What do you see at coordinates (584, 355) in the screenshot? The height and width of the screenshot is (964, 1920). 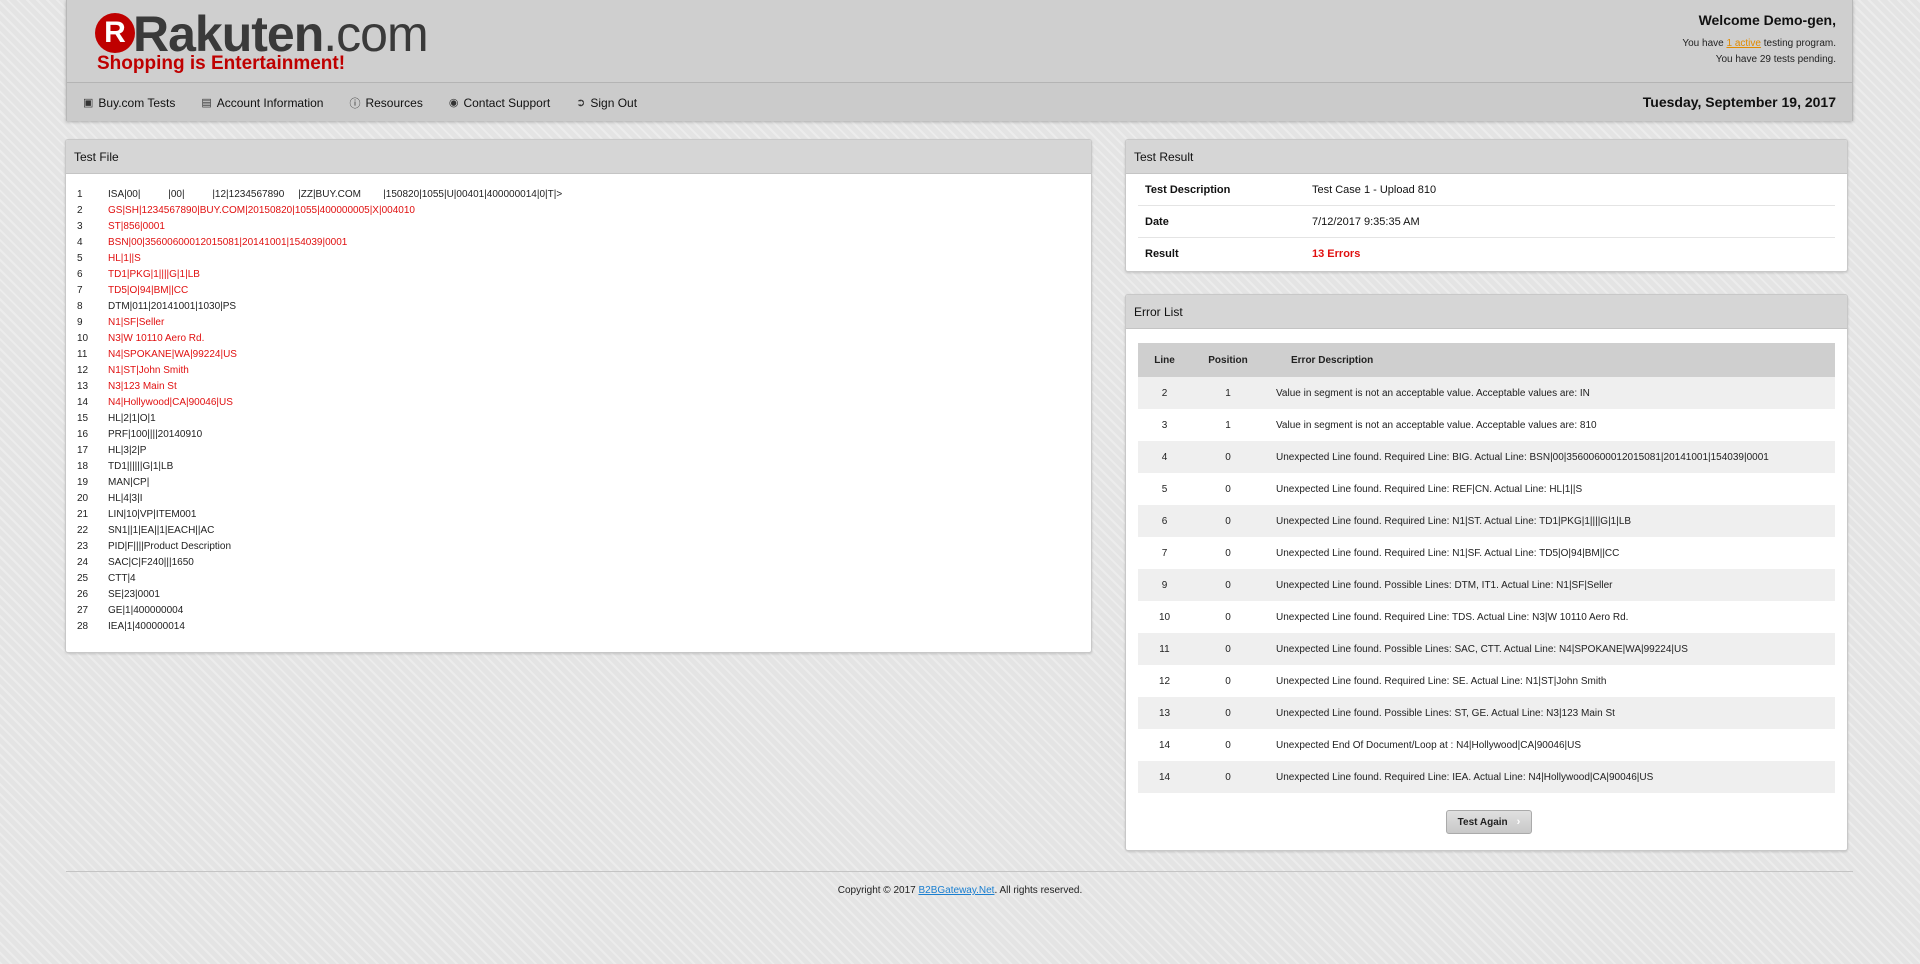 I see `file-line: 11 N4|SPOKANE|WA|99224|US` at bounding box center [584, 355].